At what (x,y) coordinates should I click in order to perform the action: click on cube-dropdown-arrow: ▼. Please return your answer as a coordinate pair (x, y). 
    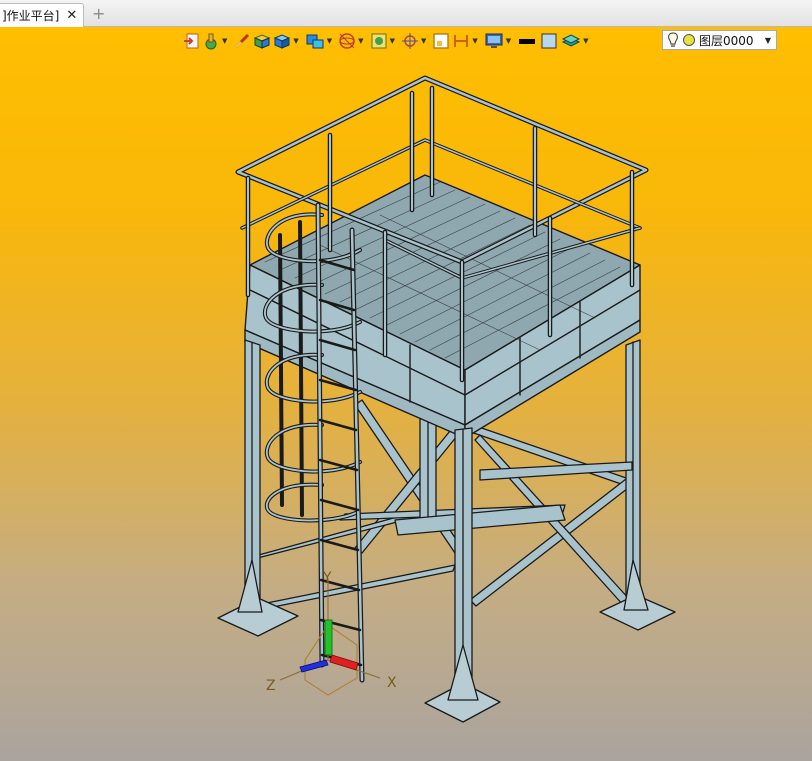
    Looking at the image, I should click on (295, 41).